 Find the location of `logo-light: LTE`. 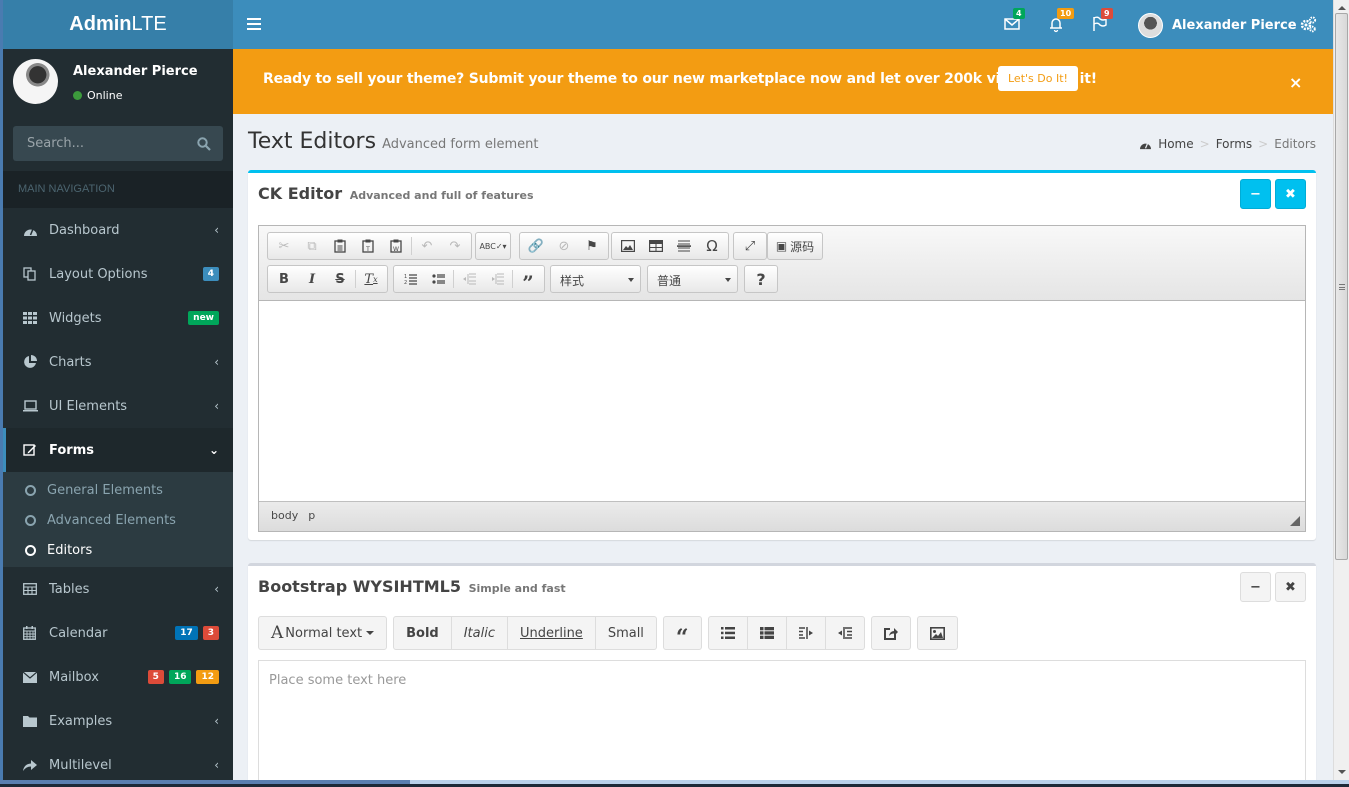

logo-light: LTE is located at coordinates (149, 24).